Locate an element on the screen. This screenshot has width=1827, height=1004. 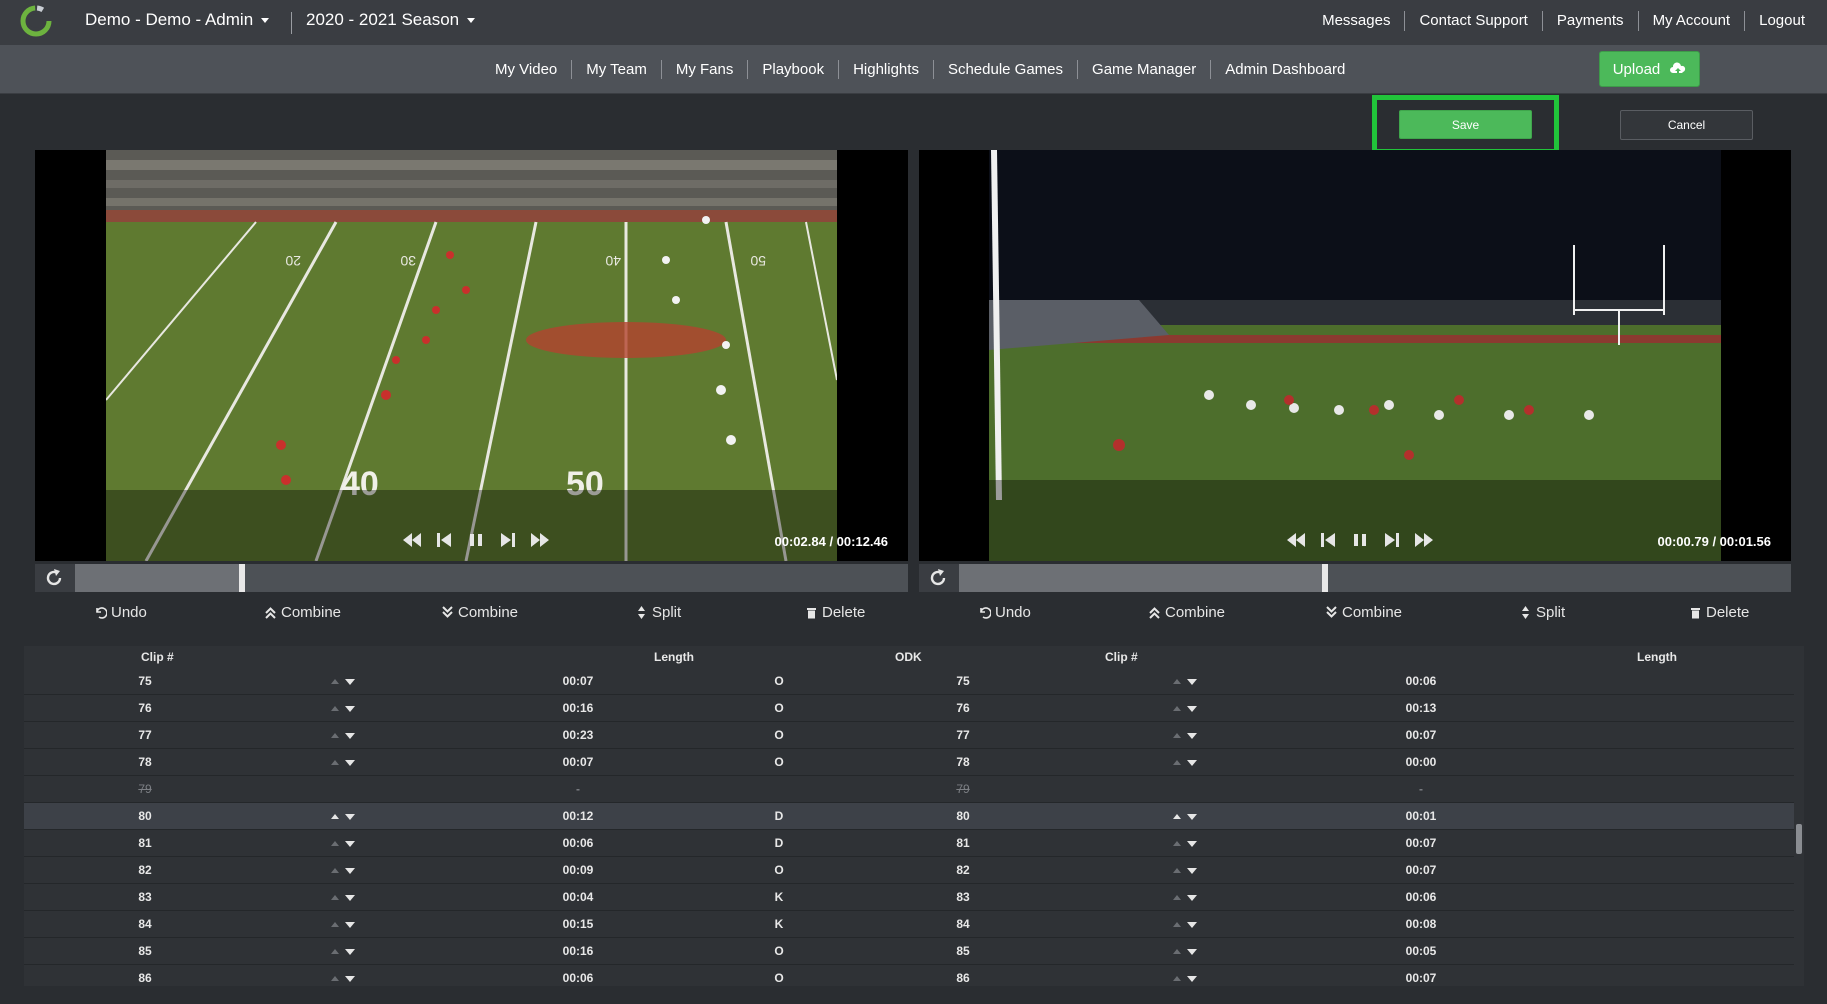
contact-support-link: Contact Support is located at coordinates (1472, 21).